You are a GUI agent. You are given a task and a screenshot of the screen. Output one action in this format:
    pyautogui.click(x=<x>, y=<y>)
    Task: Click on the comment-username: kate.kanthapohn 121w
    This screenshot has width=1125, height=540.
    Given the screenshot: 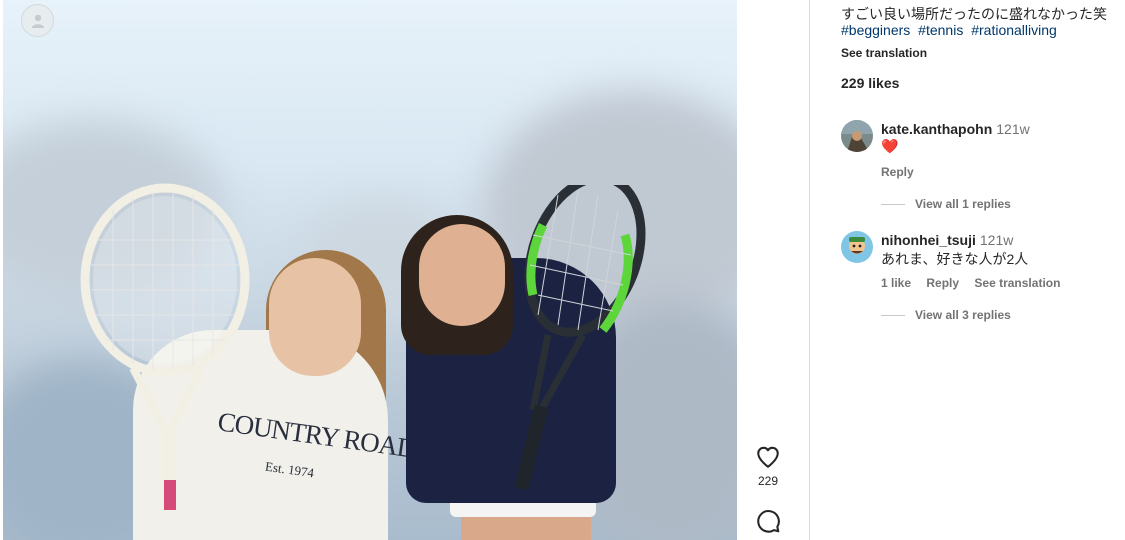 What is the action you would take?
    pyautogui.click(x=955, y=129)
    